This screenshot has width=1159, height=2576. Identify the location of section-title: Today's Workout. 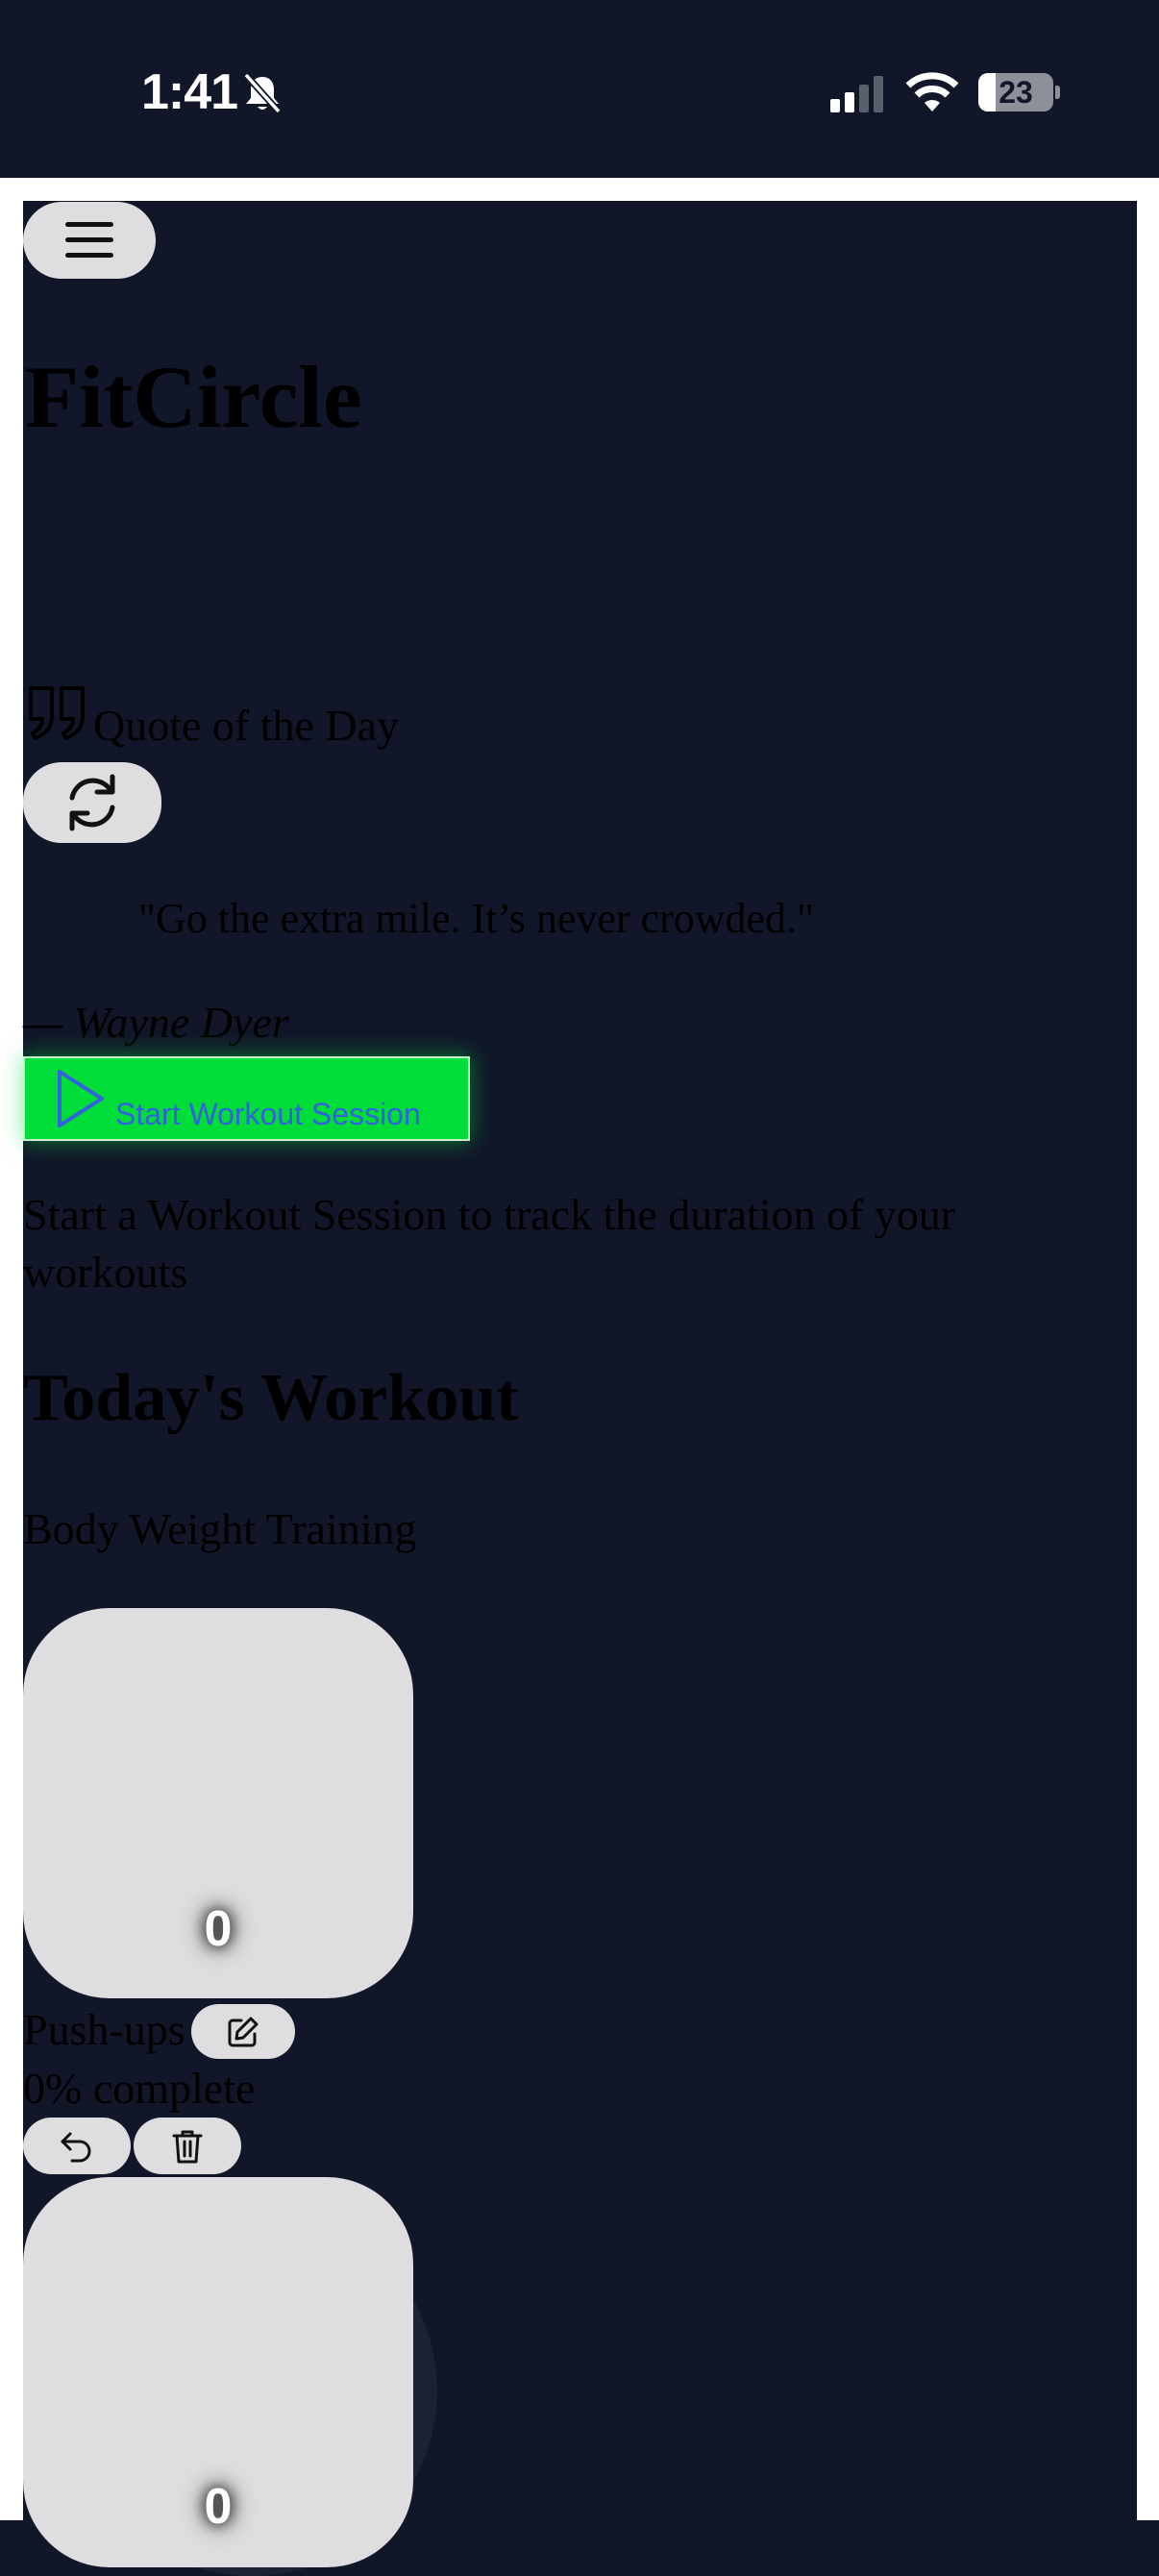
(271, 1398).